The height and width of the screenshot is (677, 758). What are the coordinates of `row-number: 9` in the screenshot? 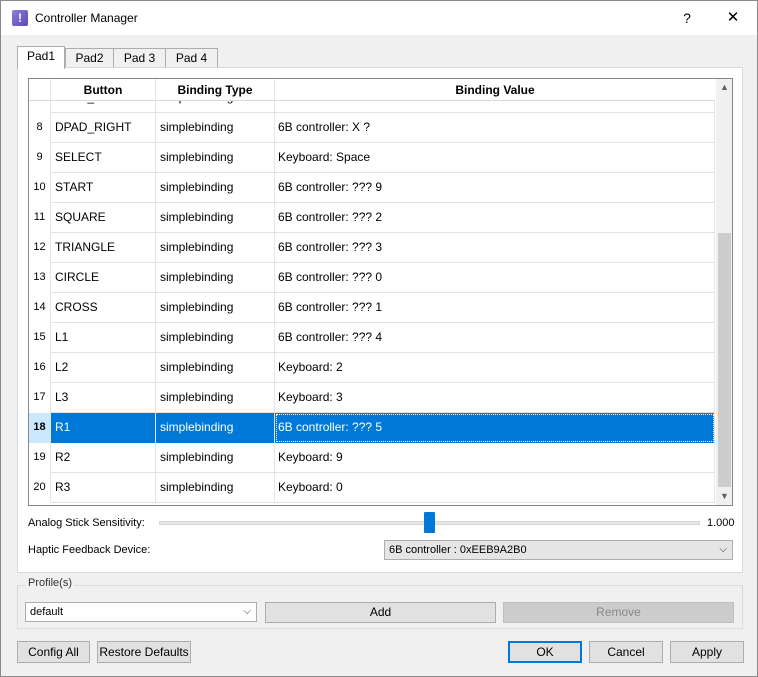 It's located at (40, 158).